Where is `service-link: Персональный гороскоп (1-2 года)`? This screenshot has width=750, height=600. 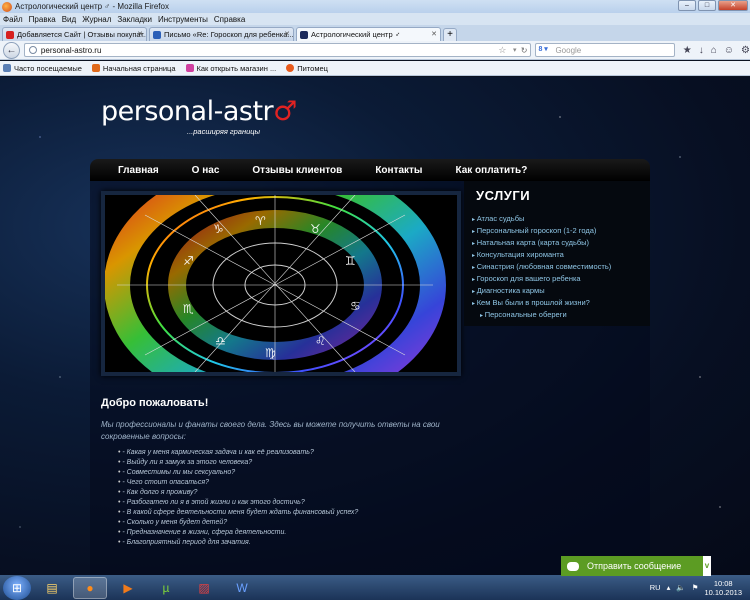 service-link: Персональный гороскоп (1-2 года) is located at coordinates (561, 231).